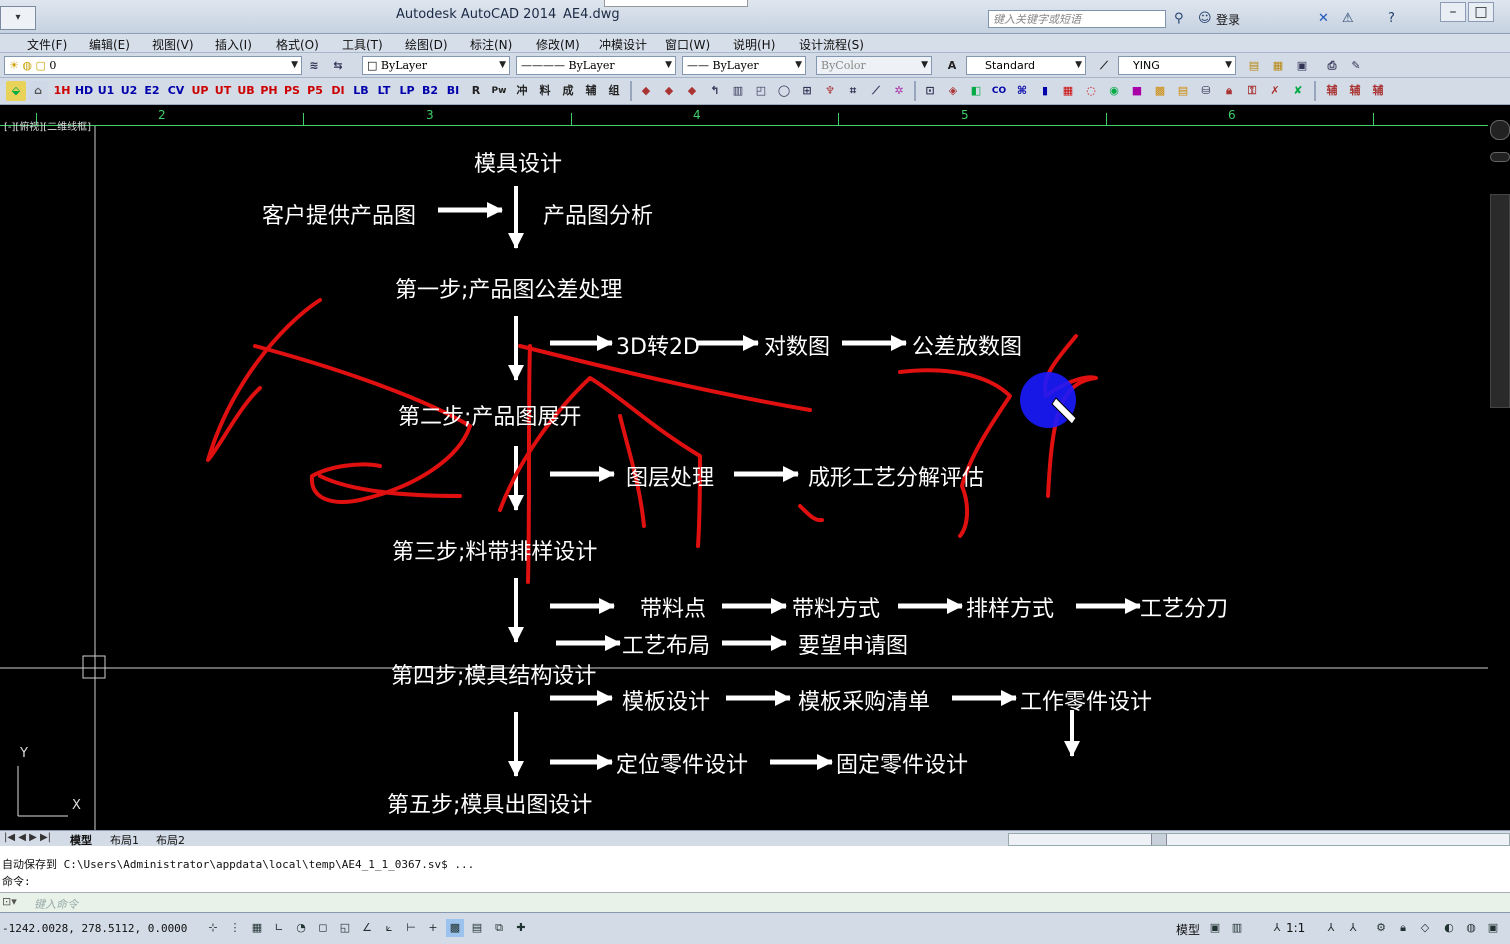 The height and width of the screenshot is (944, 1510). What do you see at coordinates (596, 65) in the screenshot?
I see `linetype-dropdown: ———— ByLayer ▼` at bounding box center [596, 65].